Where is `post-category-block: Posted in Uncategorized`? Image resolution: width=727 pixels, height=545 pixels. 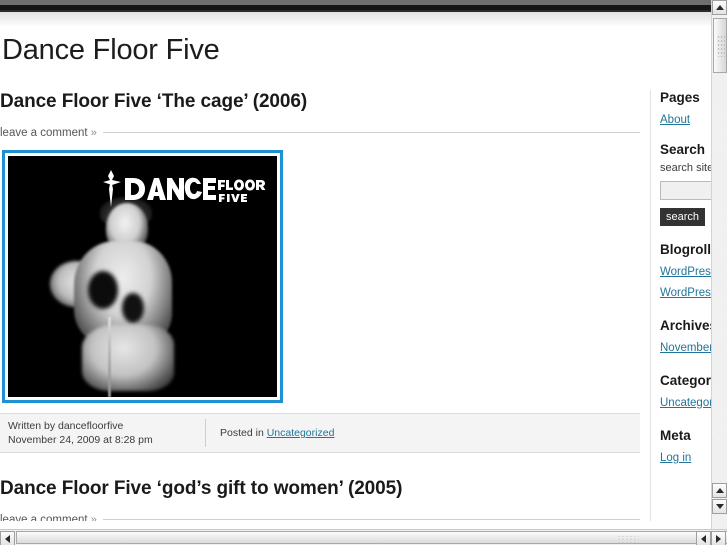 post-category-block: Posted in Uncategorized is located at coordinates (270, 433).